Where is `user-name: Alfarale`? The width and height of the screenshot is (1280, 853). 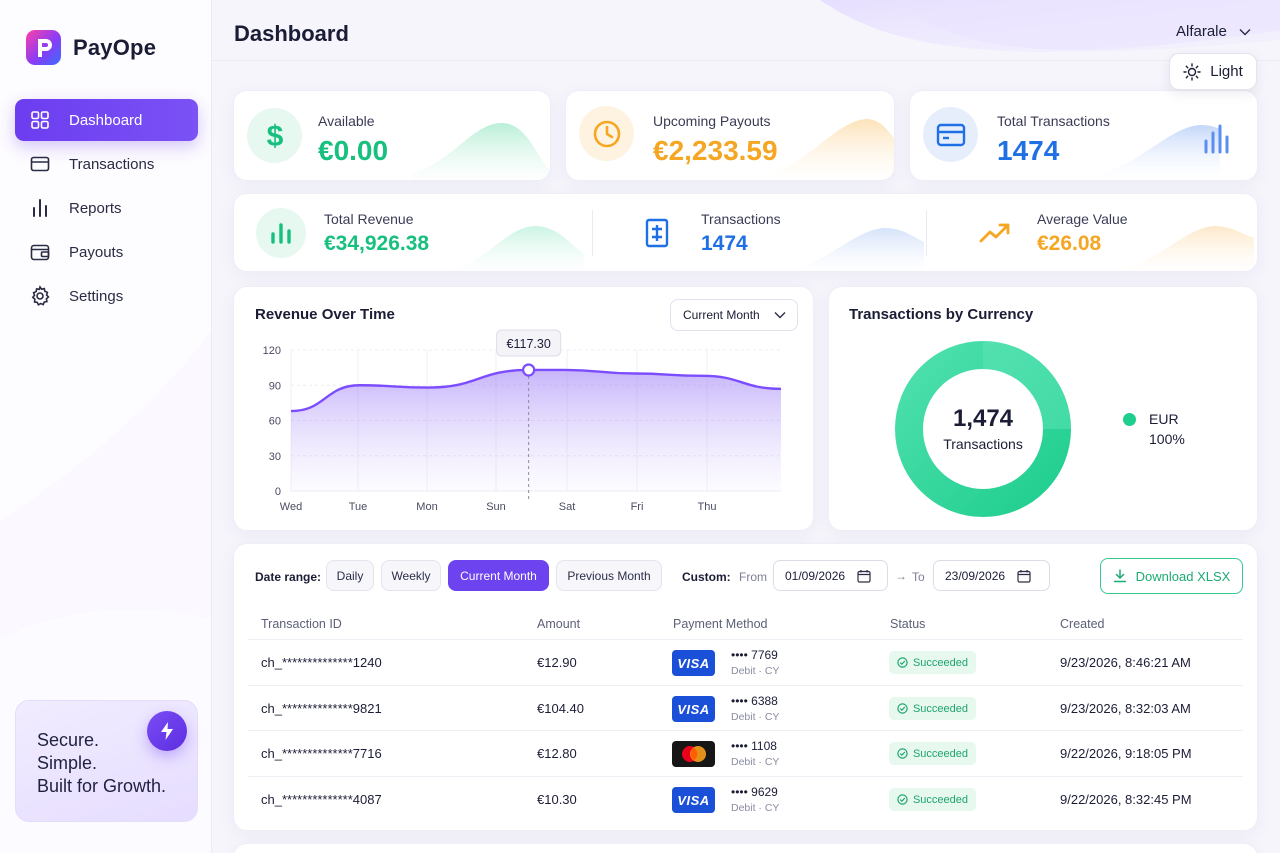
user-name: Alfarale is located at coordinates (1201, 31).